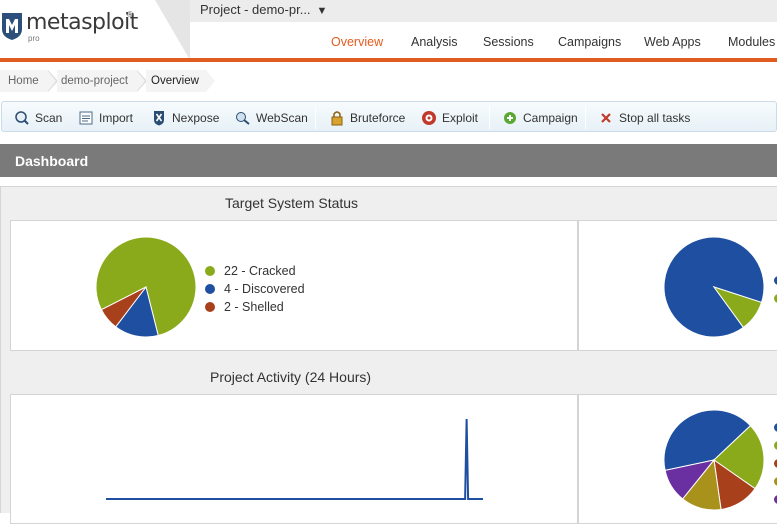 Image resolution: width=777 pixels, height=524 pixels. What do you see at coordinates (52, 161) in the screenshot?
I see `dashboard-title: Dashboard` at bounding box center [52, 161].